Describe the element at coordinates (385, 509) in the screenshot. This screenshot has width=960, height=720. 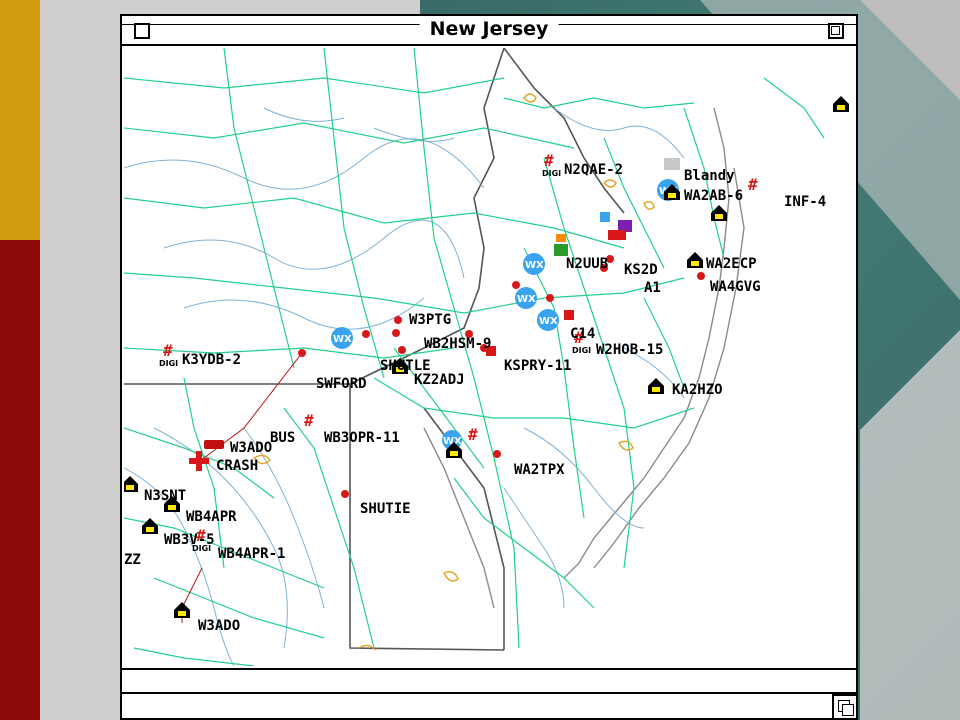
I see `label-shutie: SHUTIE` at that location.